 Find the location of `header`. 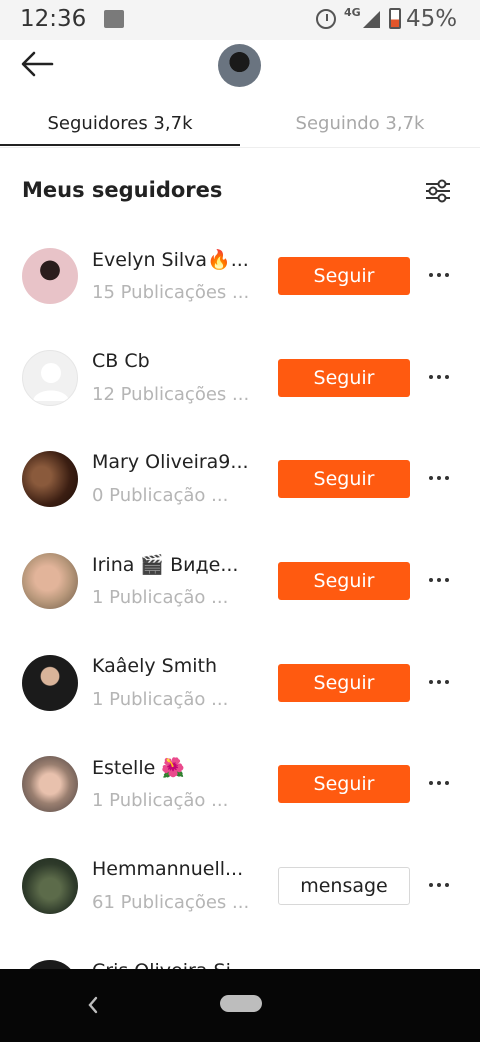

header is located at coordinates (240, 68).